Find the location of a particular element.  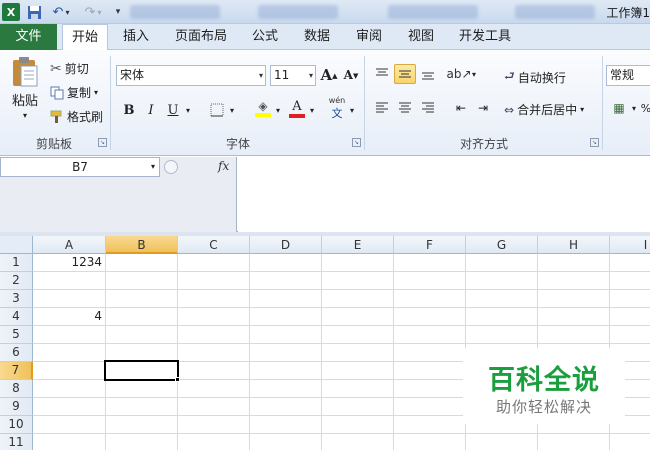

accounting-format-button: ▦ is located at coordinates (619, 108).